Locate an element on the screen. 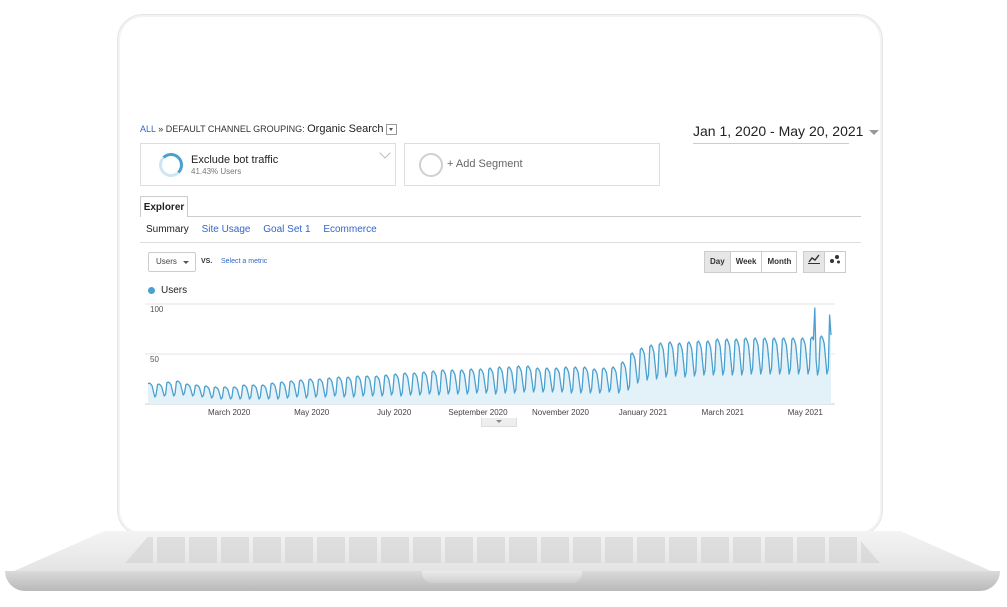 The width and height of the screenshot is (1007, 607). x-tick-label: September 2020 is located at coordinates (478, 412).